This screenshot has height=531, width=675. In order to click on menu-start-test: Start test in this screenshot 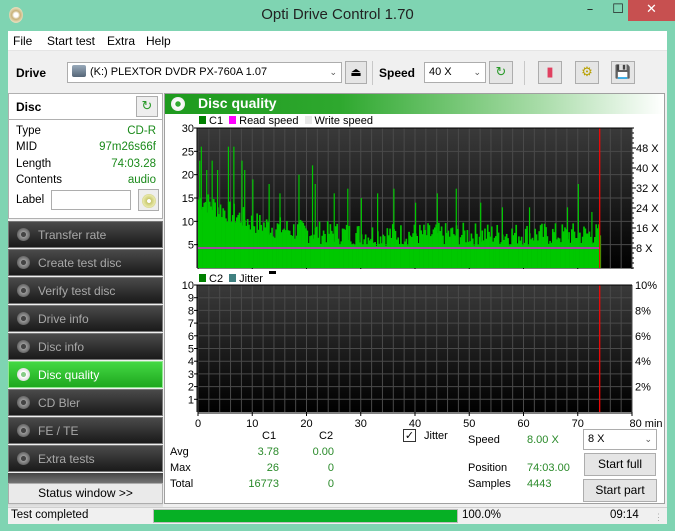, I will do `click(71, 41)`.